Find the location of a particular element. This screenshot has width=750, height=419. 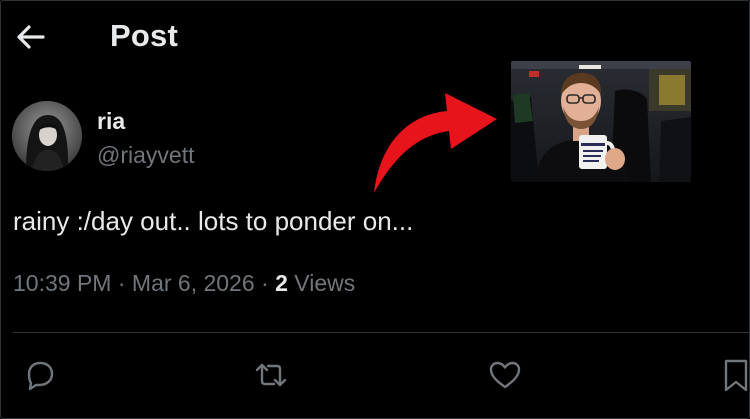

author-handle: @riayvett is located at coordinates (145, 155).